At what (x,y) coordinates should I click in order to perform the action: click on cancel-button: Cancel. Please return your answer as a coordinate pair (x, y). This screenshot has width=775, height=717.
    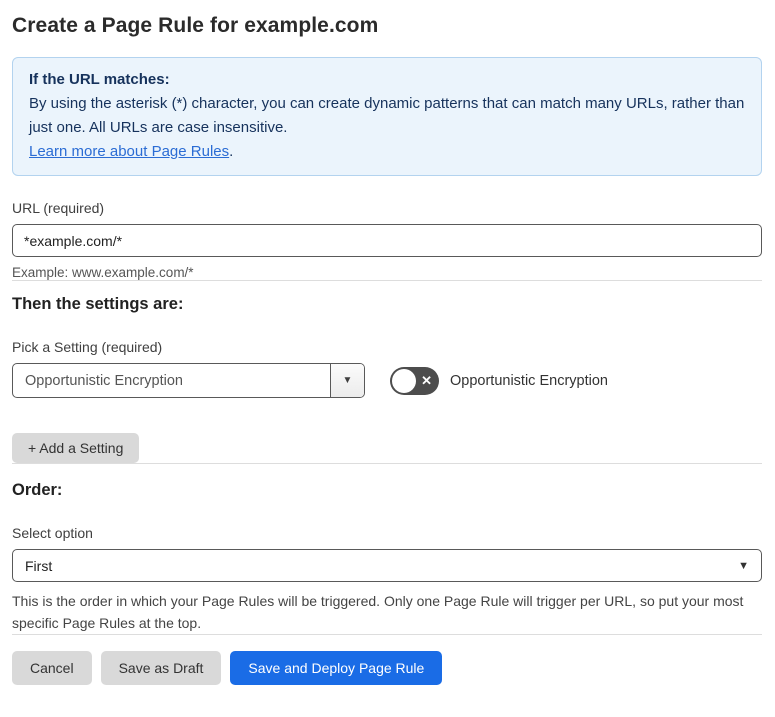
    Looking at the image, I should click on (52, 668).